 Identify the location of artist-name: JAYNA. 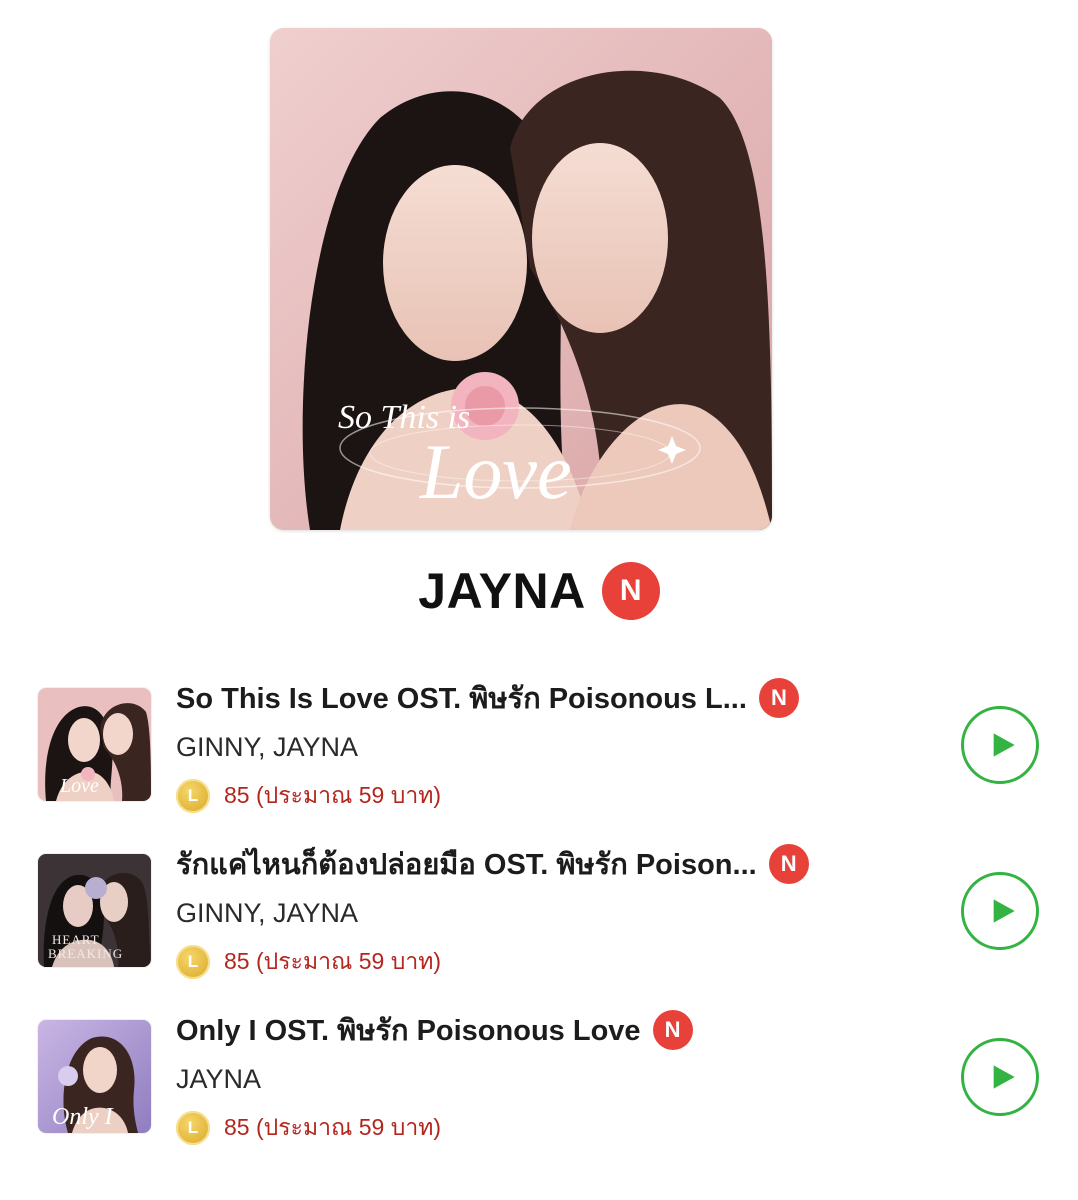
(502, 591).